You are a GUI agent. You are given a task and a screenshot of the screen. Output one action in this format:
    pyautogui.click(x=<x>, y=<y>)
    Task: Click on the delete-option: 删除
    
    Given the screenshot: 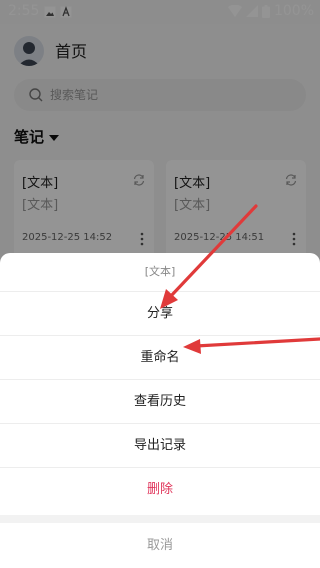 What is the action you would take?
    pyautogui.click(x=160, y=489)
    